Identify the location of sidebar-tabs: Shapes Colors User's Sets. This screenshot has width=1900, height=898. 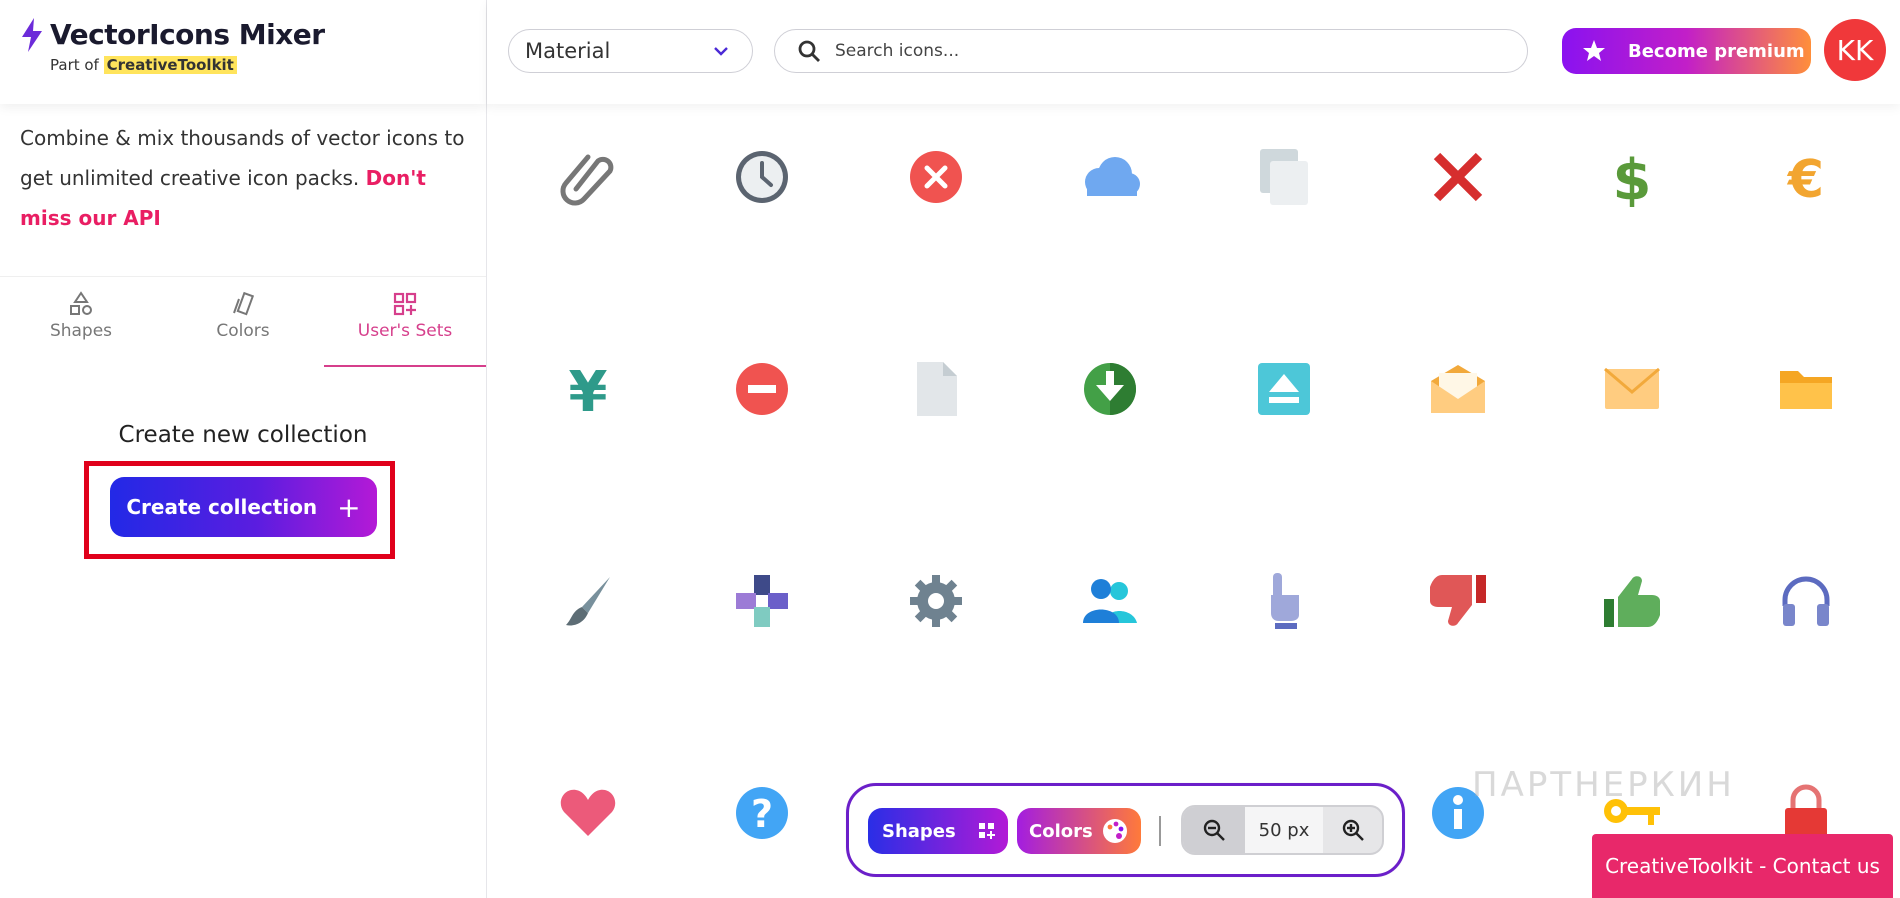
(243, 321).